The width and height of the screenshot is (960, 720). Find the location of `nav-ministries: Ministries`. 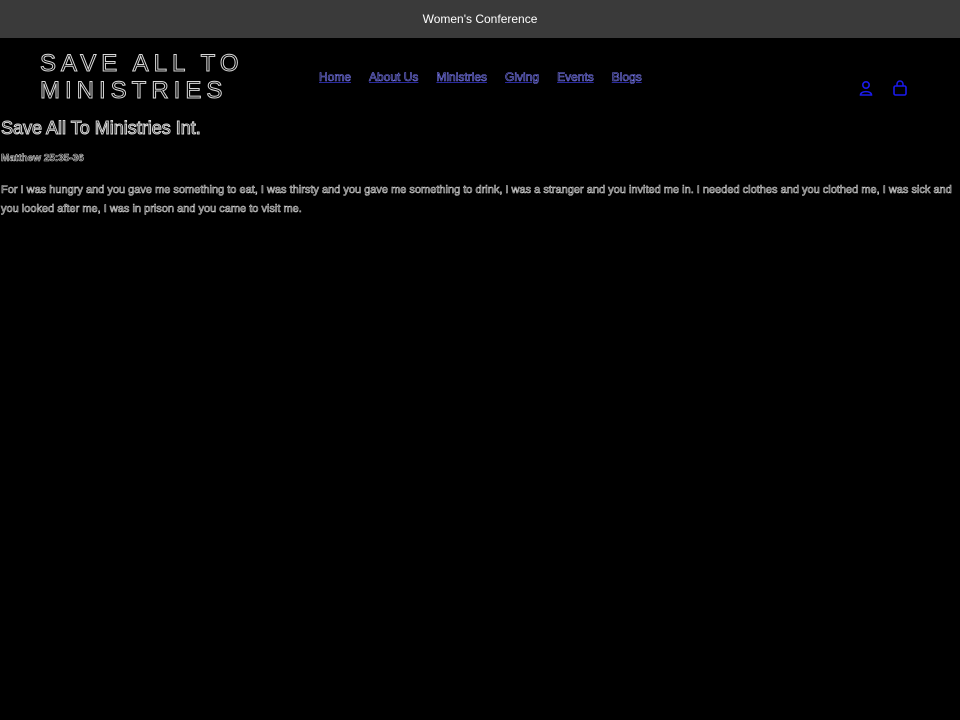

nav-ministries: Ministries is located at coordinates (461, 77).